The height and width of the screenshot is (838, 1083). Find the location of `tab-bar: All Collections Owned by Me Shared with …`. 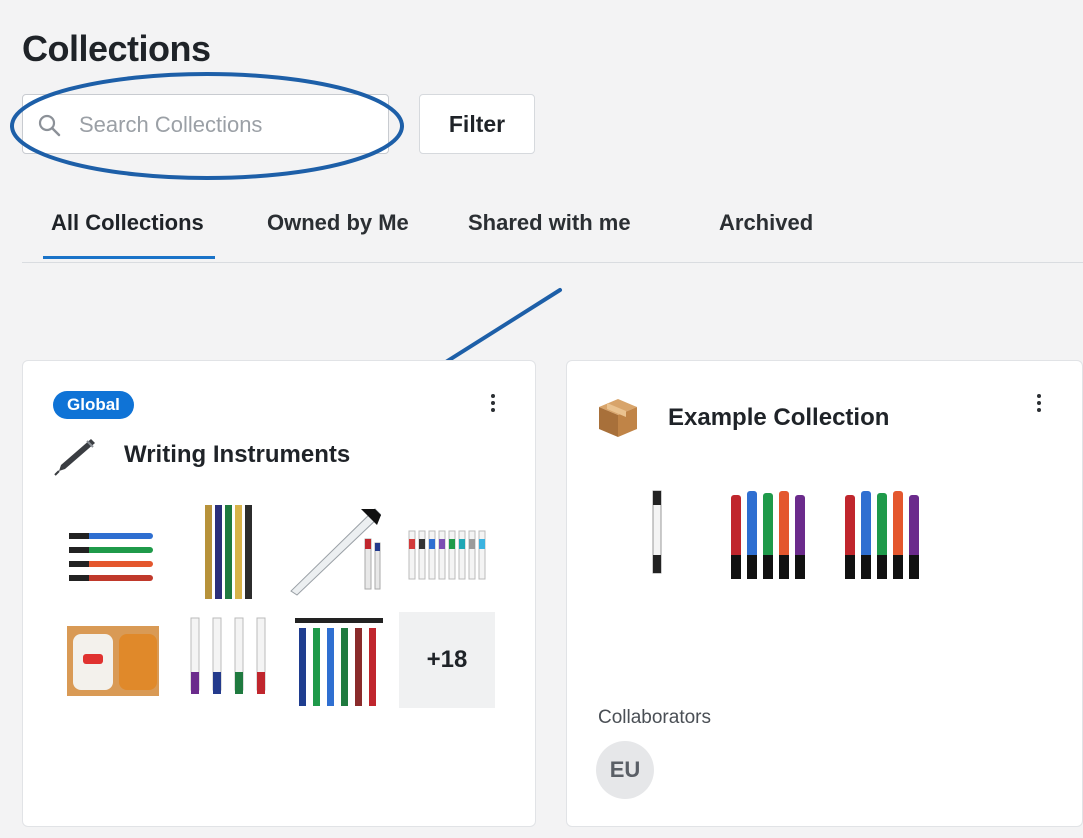

tab-bar: All Collections Owned by Me Shared with … is located at coordinates (552, 231).